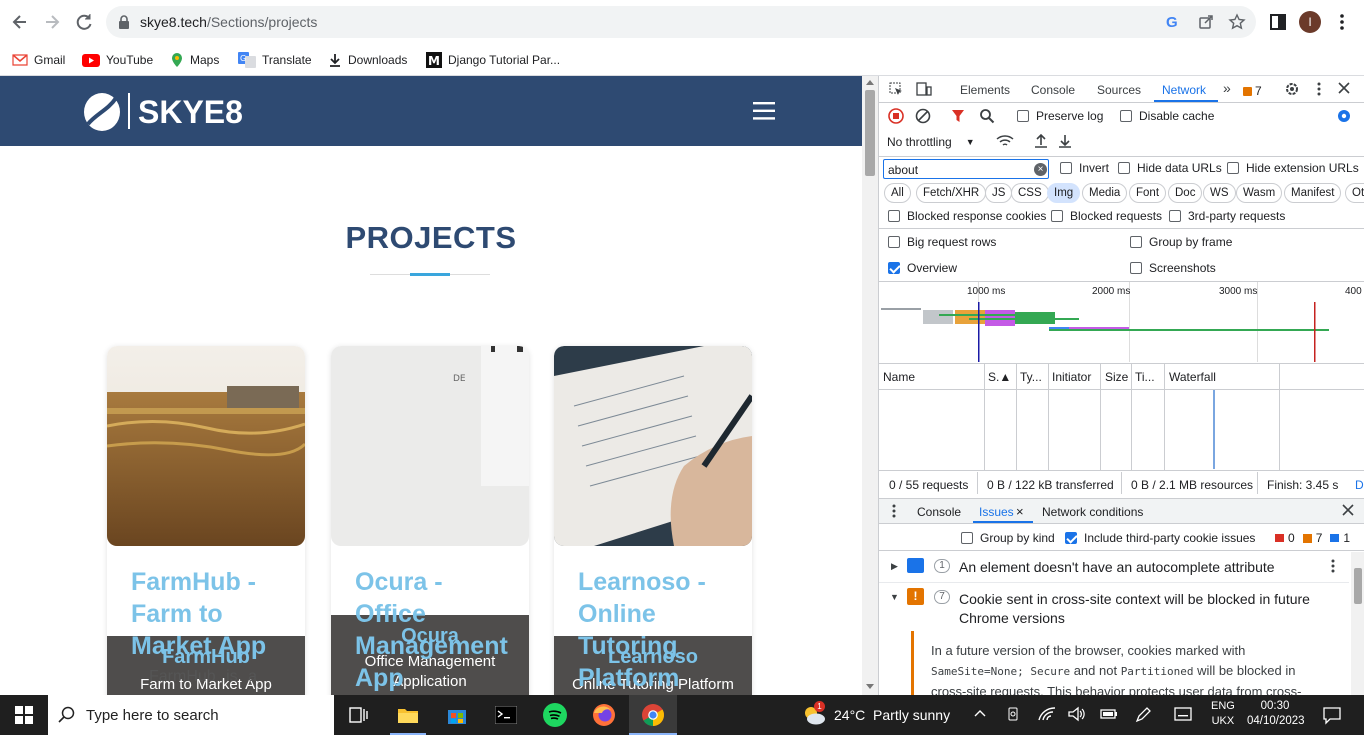 This screenshot has width=1364, height=735. Describe the element at coordinates (1071, 377) in the screenshot. I see `column-initiator: Initiator` at that location.